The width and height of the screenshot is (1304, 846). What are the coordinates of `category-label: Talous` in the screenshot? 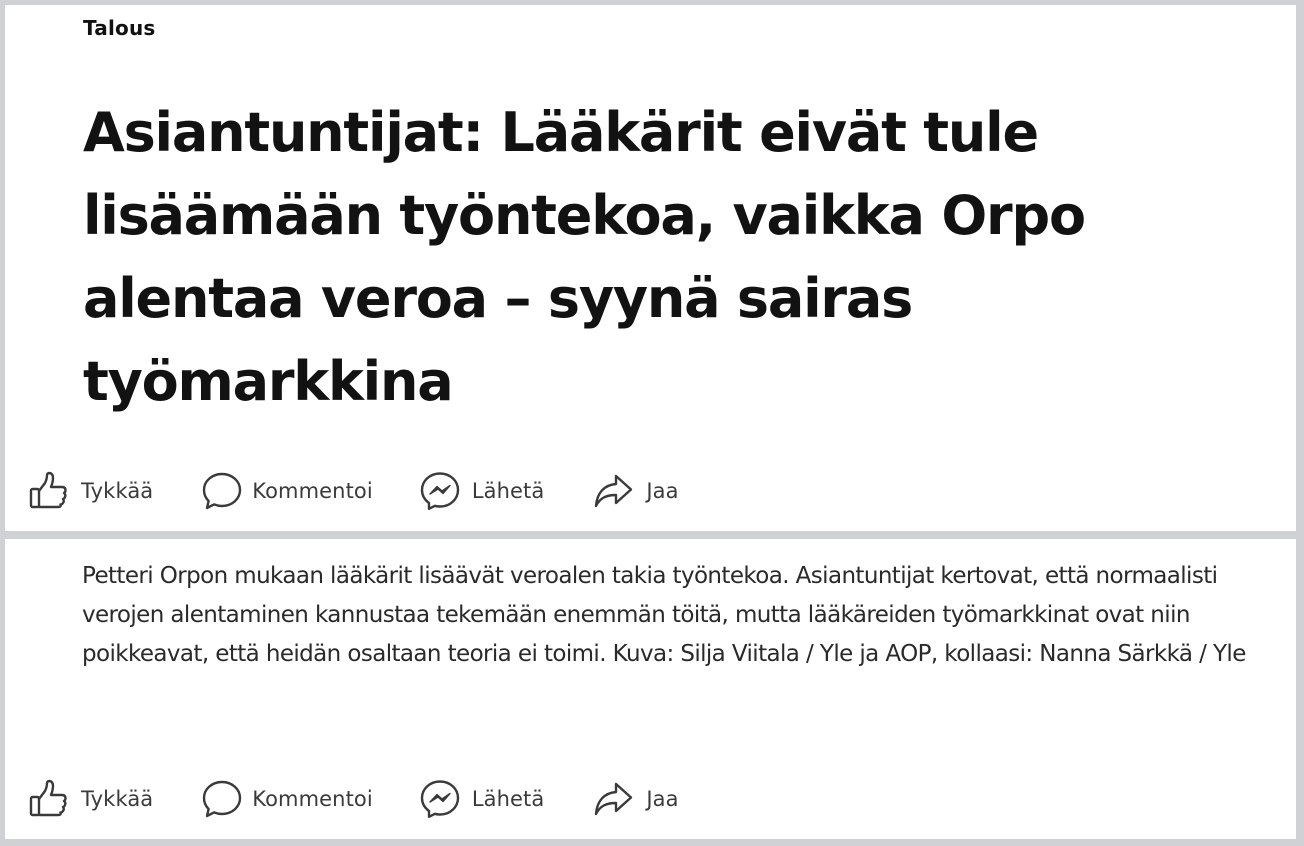 It's located at (119, 28).